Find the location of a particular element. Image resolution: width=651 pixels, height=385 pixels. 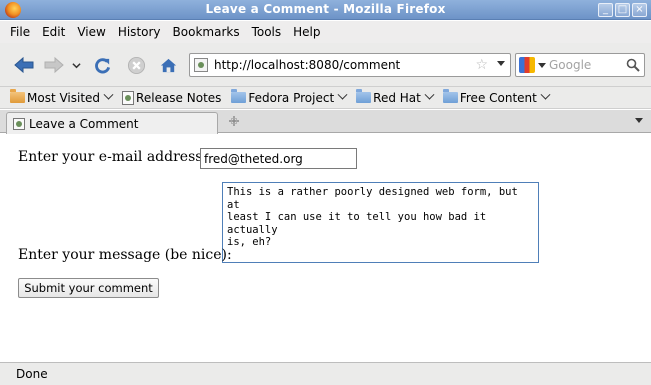

menu-file: File is located at coordinates (20, 32).